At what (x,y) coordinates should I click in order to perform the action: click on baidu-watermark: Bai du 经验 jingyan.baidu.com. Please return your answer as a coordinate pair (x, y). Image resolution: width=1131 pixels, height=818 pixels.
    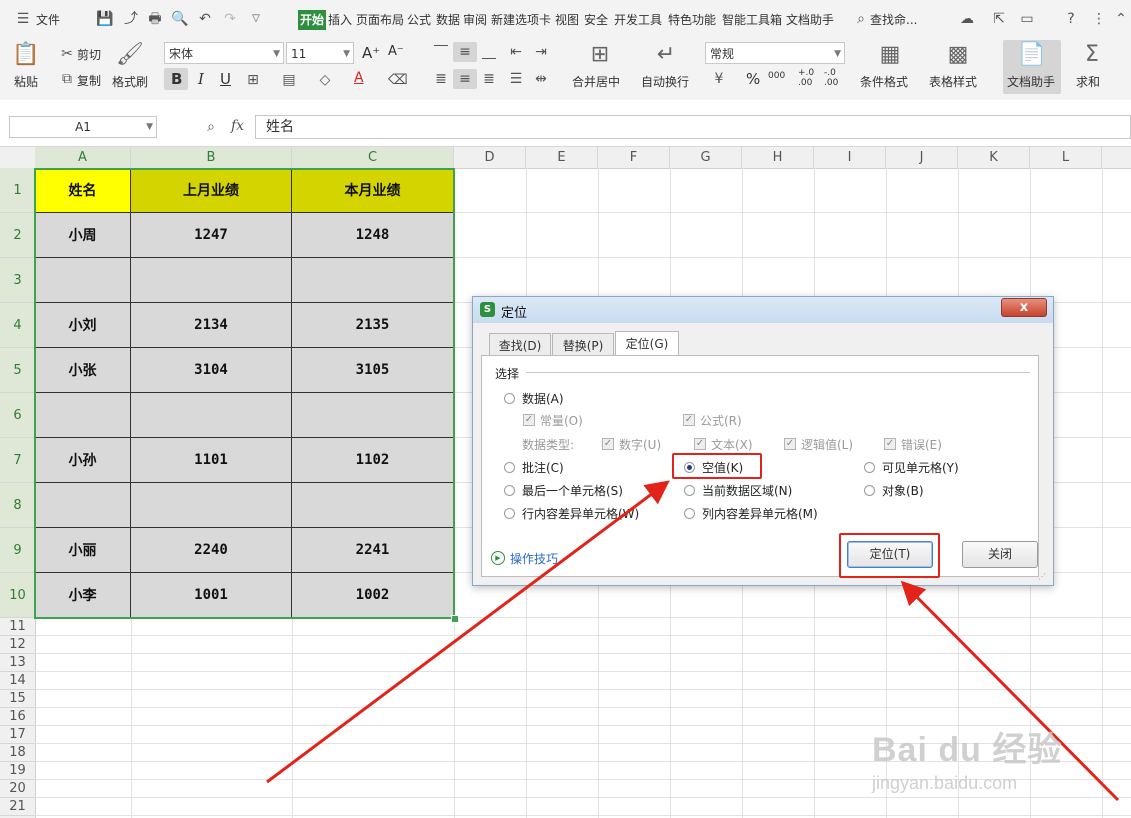
    Looking at the image, I should click on (967, 758).